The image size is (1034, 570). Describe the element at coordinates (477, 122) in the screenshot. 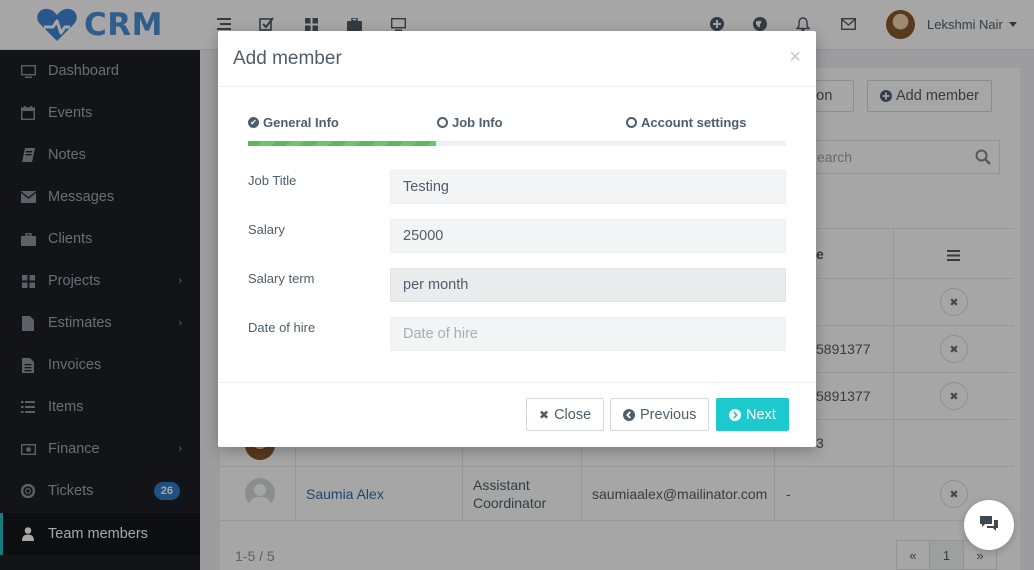

I see `step-label: Job Info` at that location.